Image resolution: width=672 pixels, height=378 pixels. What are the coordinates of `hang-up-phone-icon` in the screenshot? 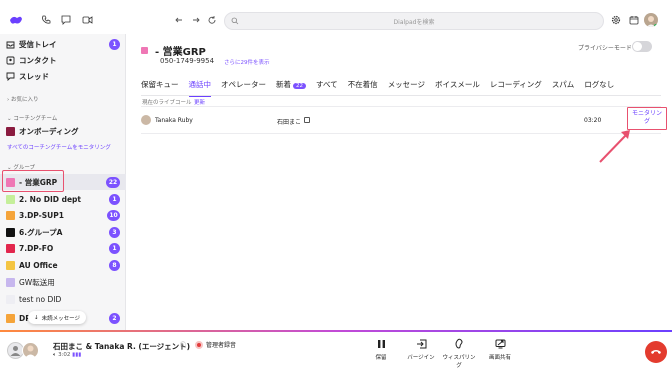 It's located at (656, 352).